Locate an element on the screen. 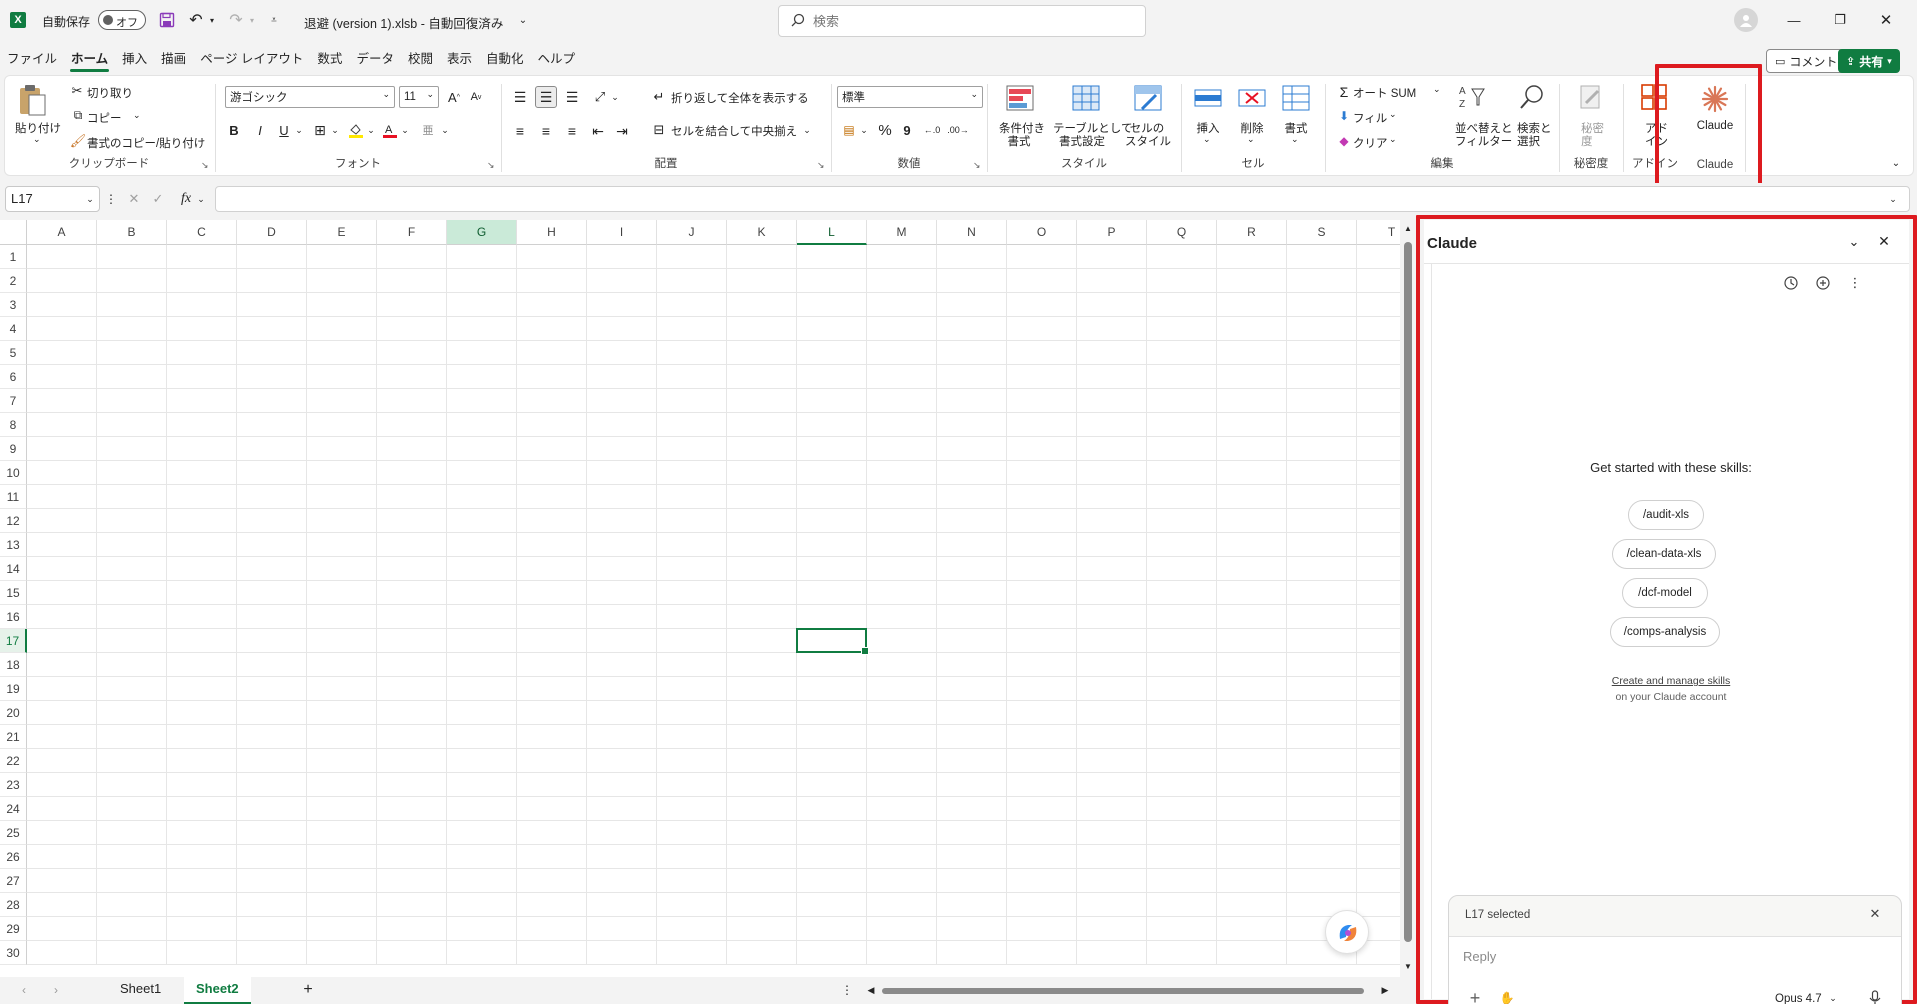  tab-6: データ is located at coordinates (375, 60).